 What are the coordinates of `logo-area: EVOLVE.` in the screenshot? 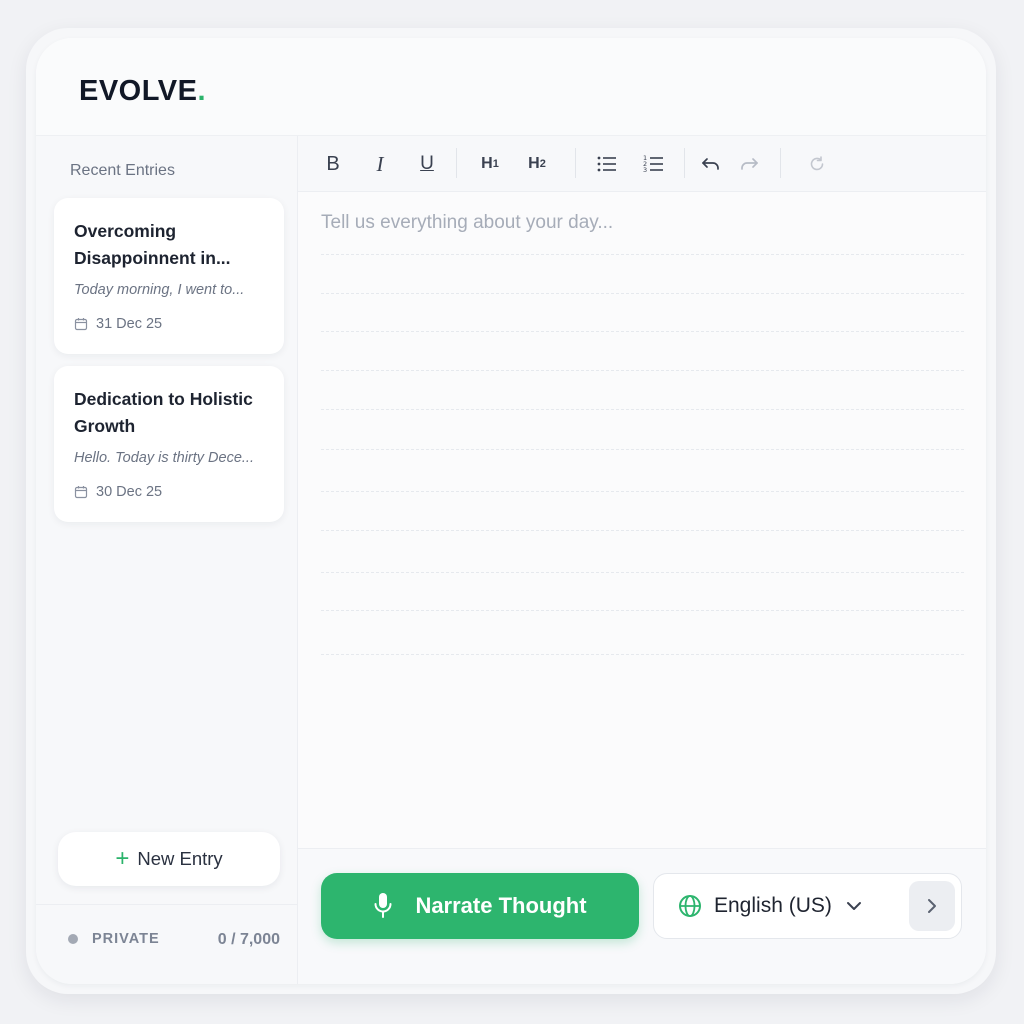 It's located at (167, 87).